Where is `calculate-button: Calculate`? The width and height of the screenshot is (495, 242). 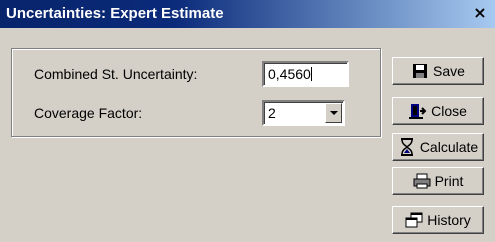 calculate-button: Calculate is located at coordinates (438, 147).